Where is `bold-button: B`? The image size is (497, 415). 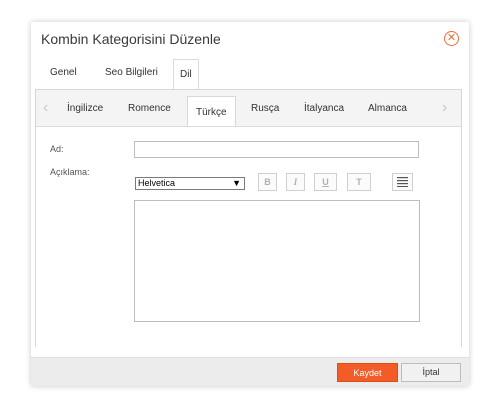 bold-button: B is located at coordinates (267, 182).